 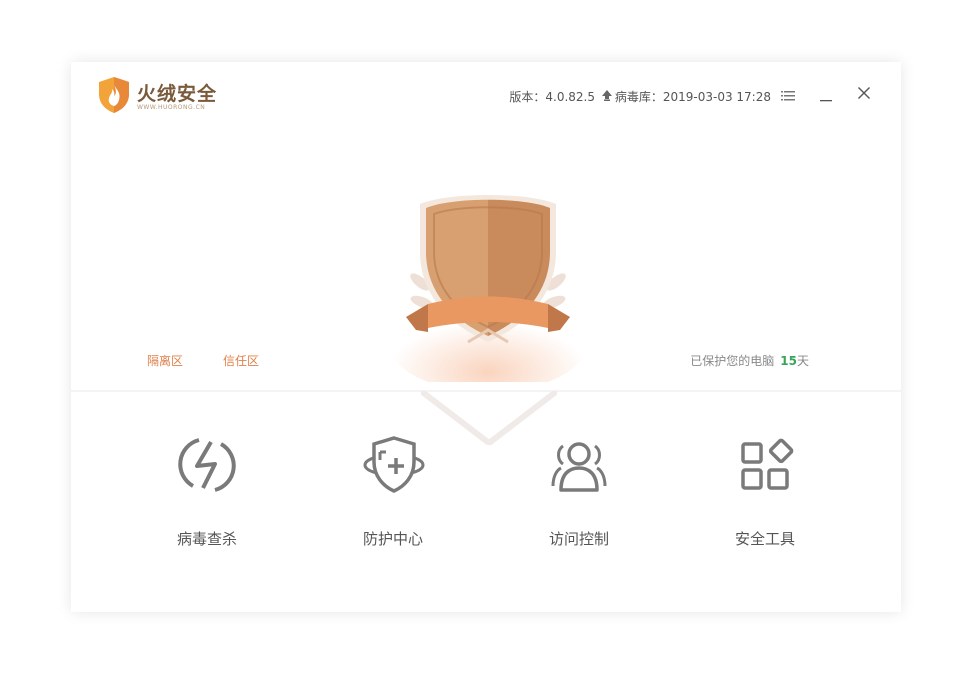 I want to click on flame-shield-logo-icon, so click(x=114, y=95).